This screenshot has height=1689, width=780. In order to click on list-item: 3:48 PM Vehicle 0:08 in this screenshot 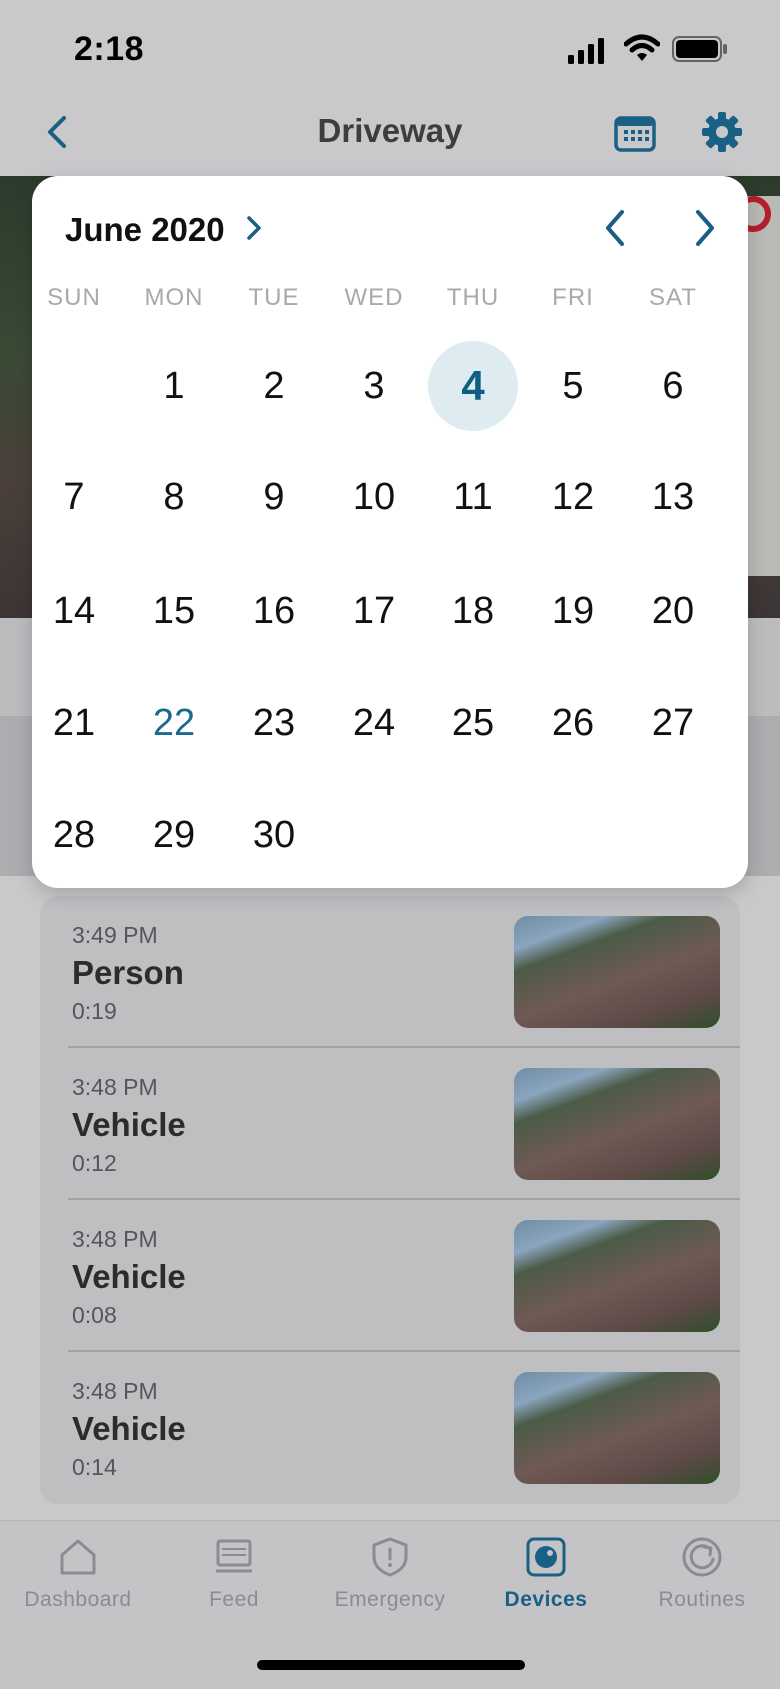, I will do `click(390, 1276)`.